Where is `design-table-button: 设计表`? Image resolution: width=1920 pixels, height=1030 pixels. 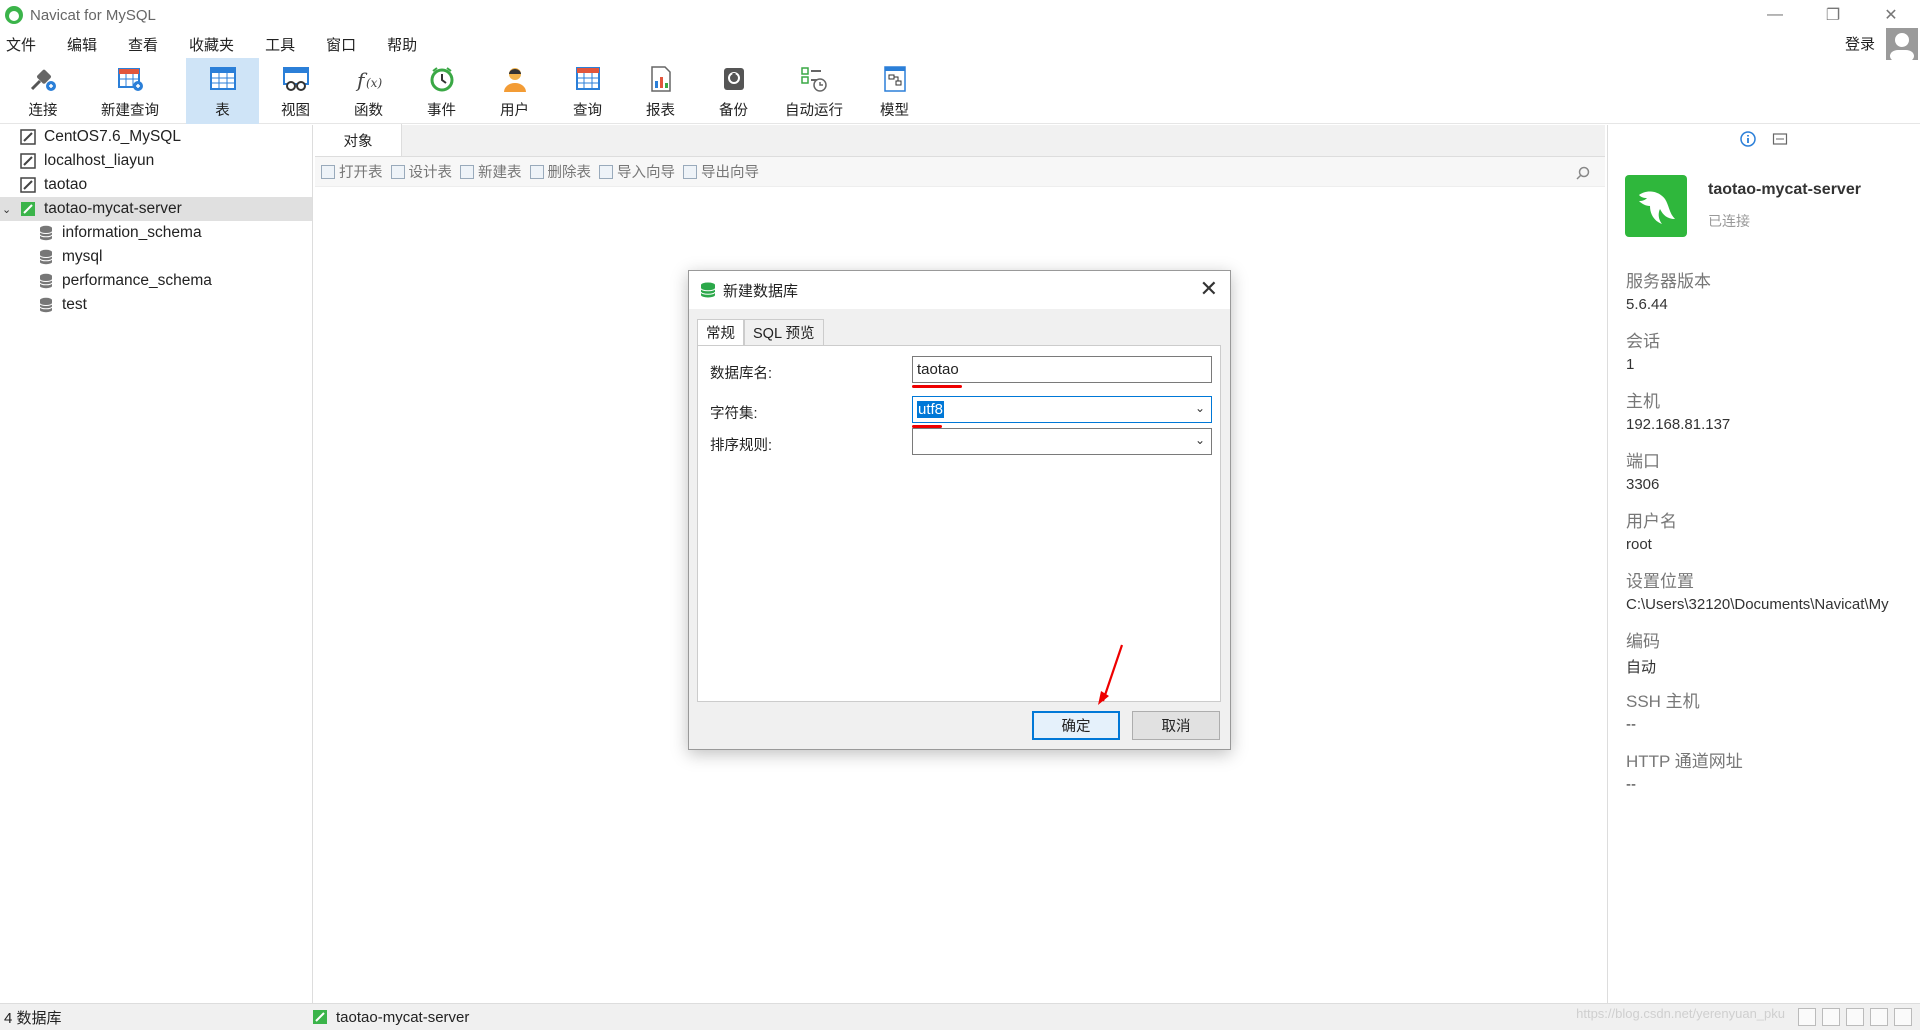 design-table-button: 设计表 is located at coordinates (421, 171).